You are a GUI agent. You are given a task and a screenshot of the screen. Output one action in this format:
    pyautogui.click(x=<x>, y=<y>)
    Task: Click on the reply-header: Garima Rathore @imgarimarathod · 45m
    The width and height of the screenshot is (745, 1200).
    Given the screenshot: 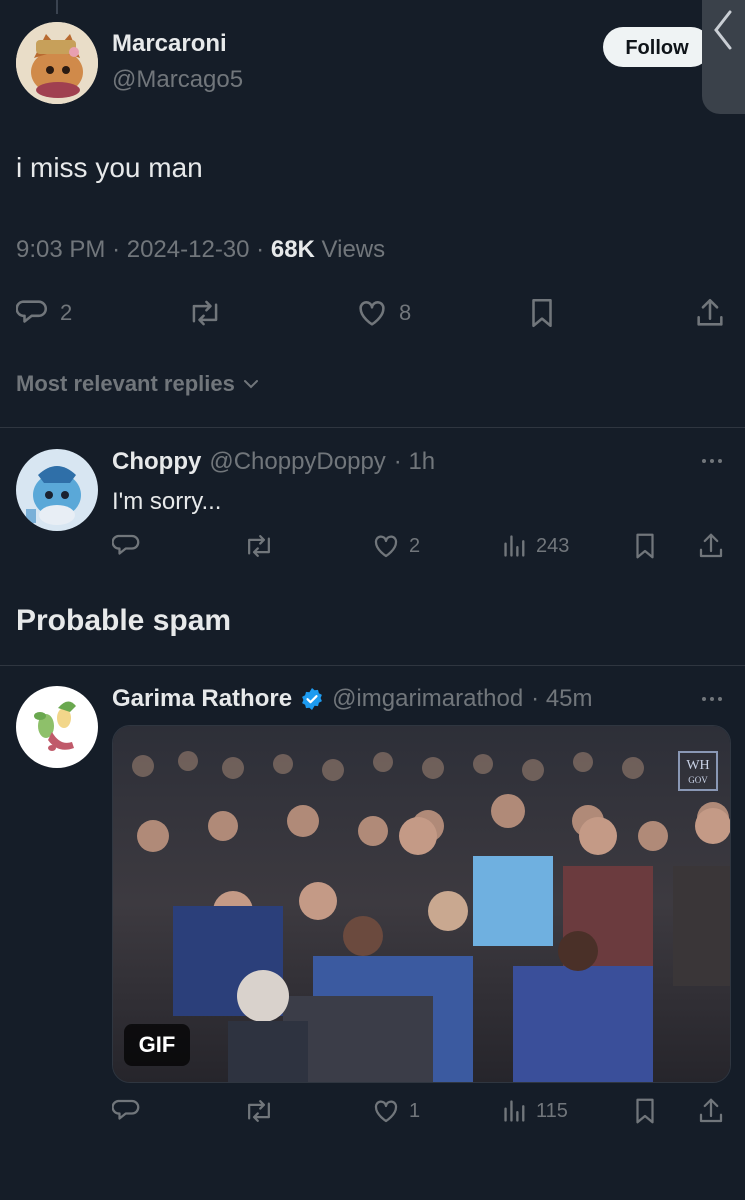 What is the action you would take?
    pyautogui.click(x=352, y=699)
    